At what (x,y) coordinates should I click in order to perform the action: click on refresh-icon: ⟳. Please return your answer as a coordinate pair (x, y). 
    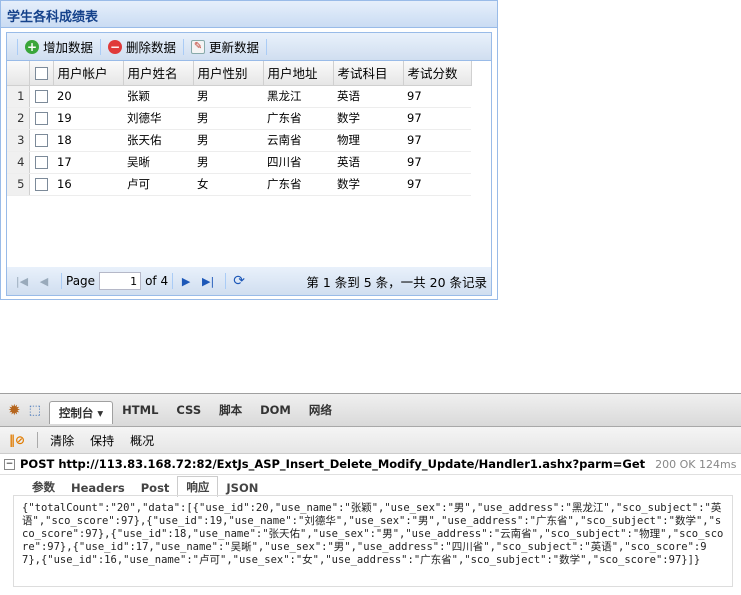
    Looking at the image, I should click on (239, 281).